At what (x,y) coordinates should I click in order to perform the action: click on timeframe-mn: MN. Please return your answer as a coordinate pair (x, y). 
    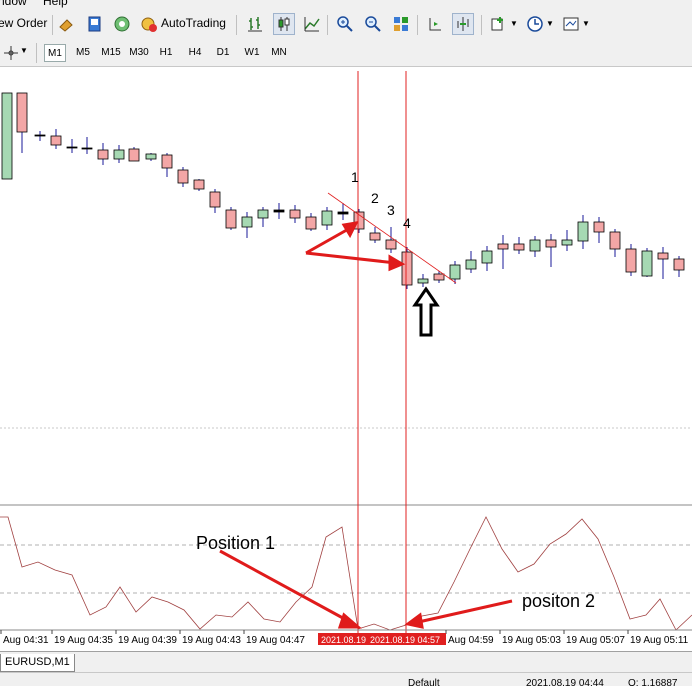
    Looking at the image, I should click on (279, 53).